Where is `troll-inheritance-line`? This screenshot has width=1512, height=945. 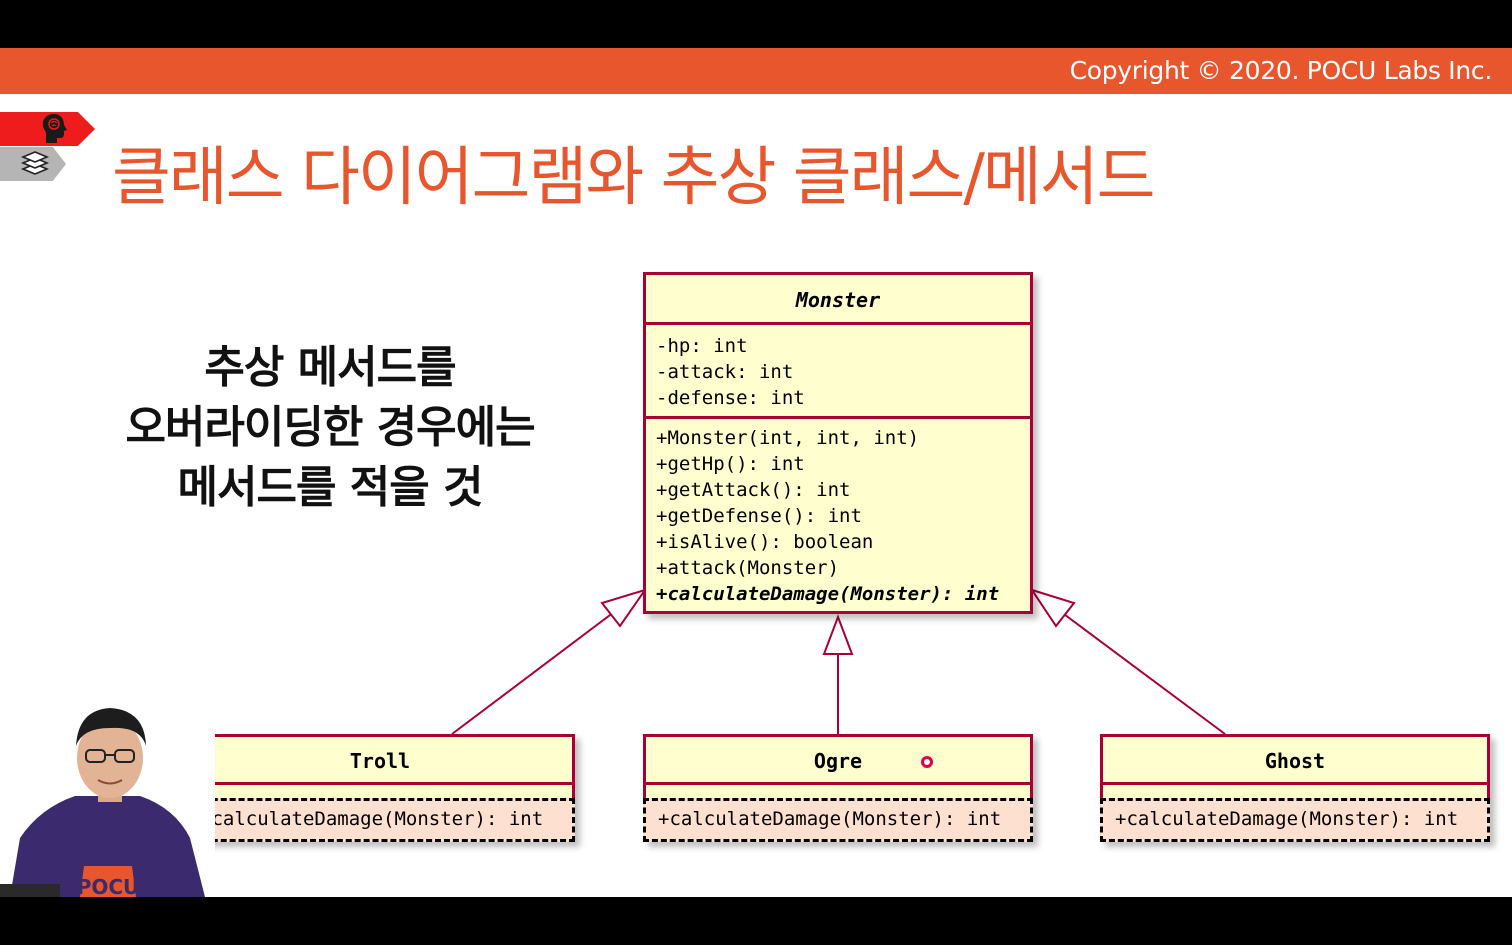
troll-inheritance-line is located at coordinates (541, 667).